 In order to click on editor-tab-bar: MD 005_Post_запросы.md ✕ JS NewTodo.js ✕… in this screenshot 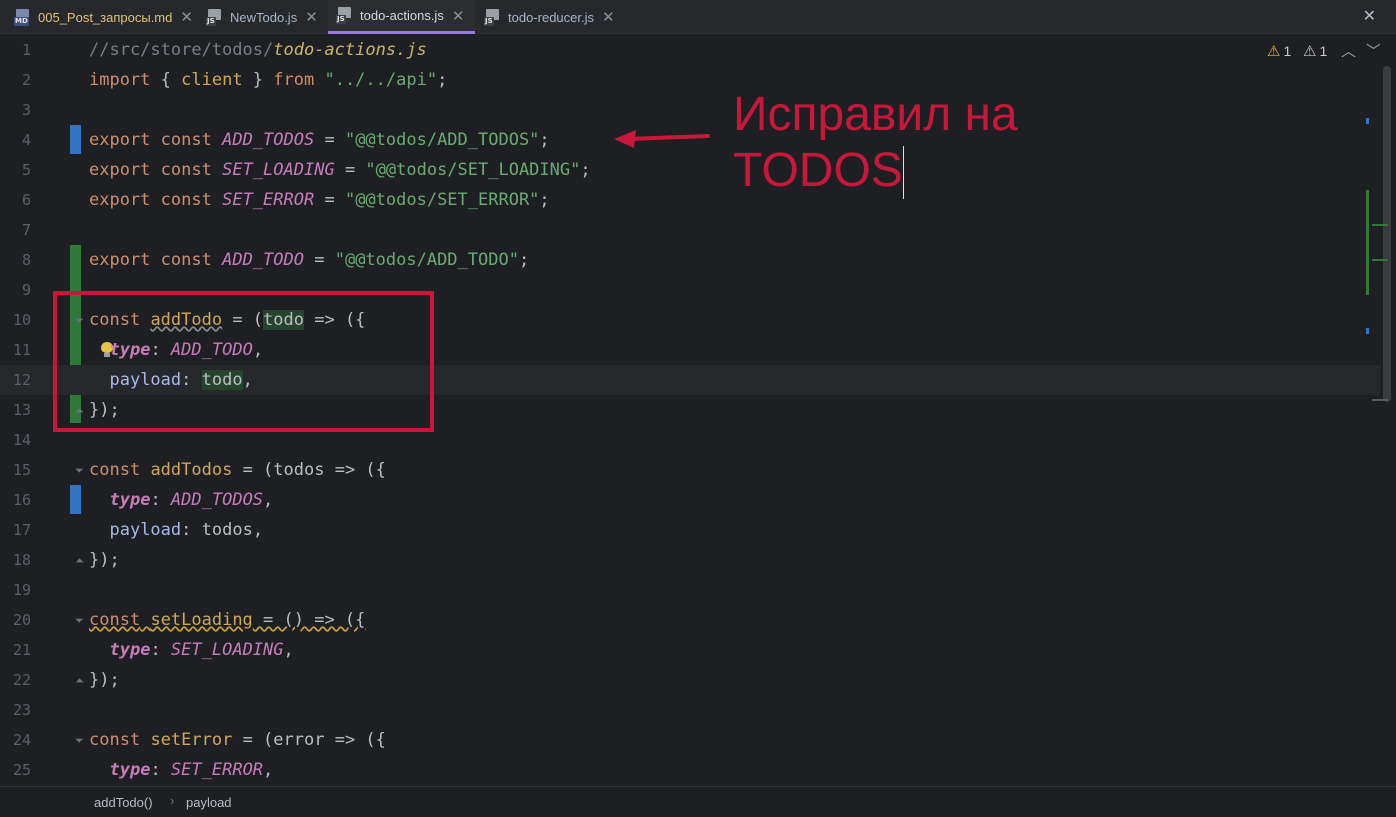, I will do `click(698, 17)`.